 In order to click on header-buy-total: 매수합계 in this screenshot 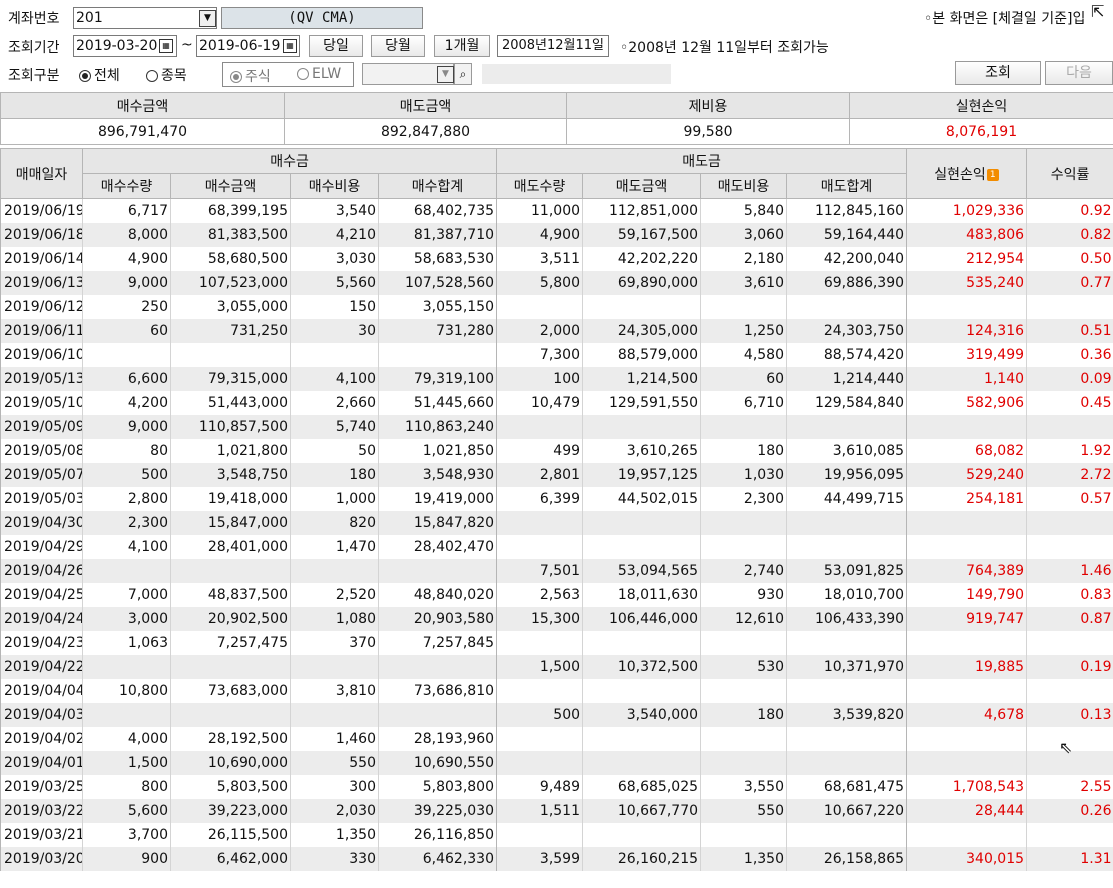, I will do `click(437, 186)`.